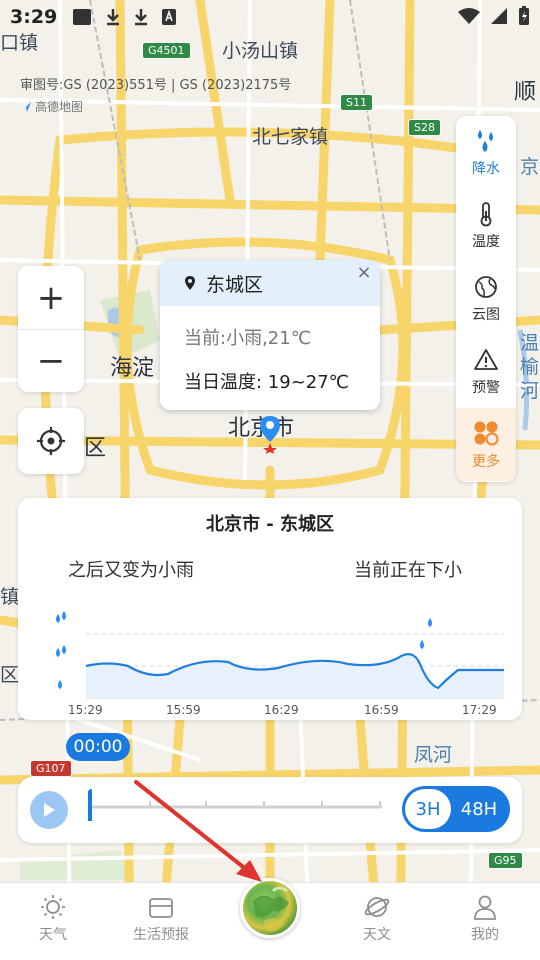 Image resolution: width=540 pixels, height=960 pixels. I want to click on nav-weather: 天气, so click(53, 918).